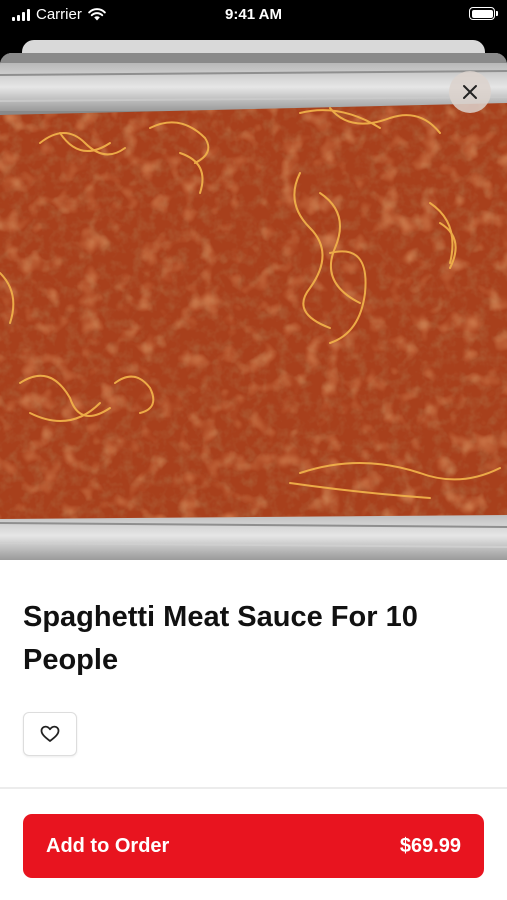 This screenshot has height=900, width=507. Describe the element at coordinates (253, 846) in the screenshot. I see `add-to-order-button: Add to Order $69.99` at that location.